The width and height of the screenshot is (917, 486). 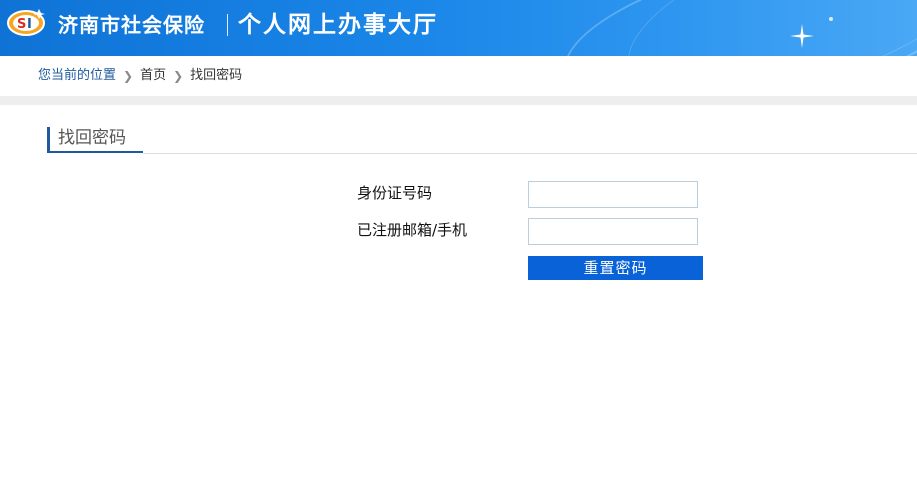 What do you see at coordinates (153, 76) in the screenshot?
I see `breadcrumb-home-link: 首页` at bounding box center [153, 76].